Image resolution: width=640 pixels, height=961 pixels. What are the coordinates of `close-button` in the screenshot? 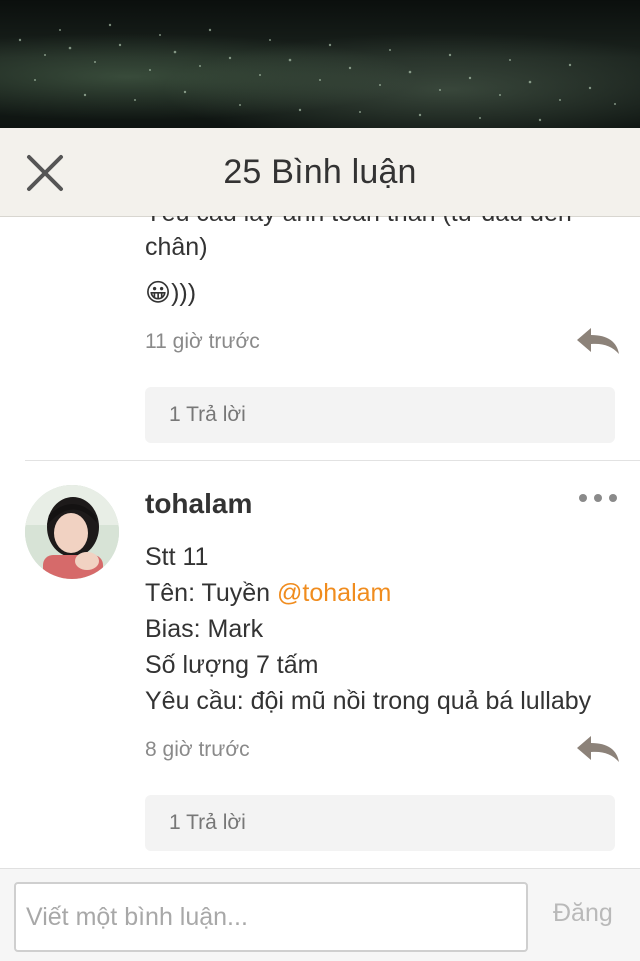 It's located at (45, 173).